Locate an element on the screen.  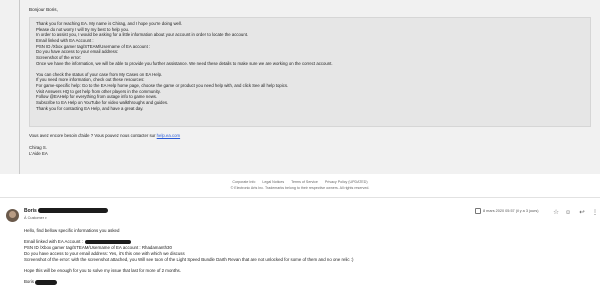
quoted-greeting: Bonjour Boris, is located at coordinates (43, 9).